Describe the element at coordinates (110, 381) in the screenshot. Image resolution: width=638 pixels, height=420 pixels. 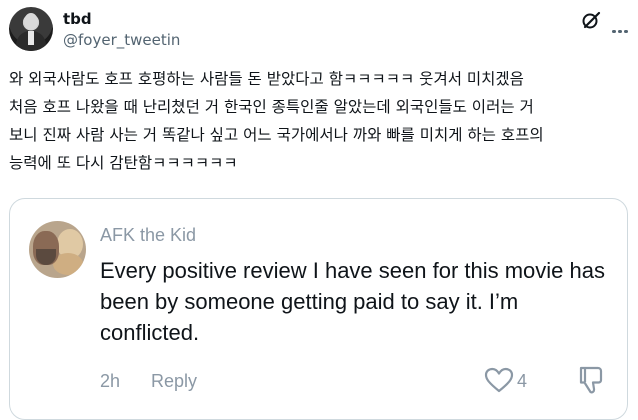
I see `quoted-post-time: 2h` at that location.